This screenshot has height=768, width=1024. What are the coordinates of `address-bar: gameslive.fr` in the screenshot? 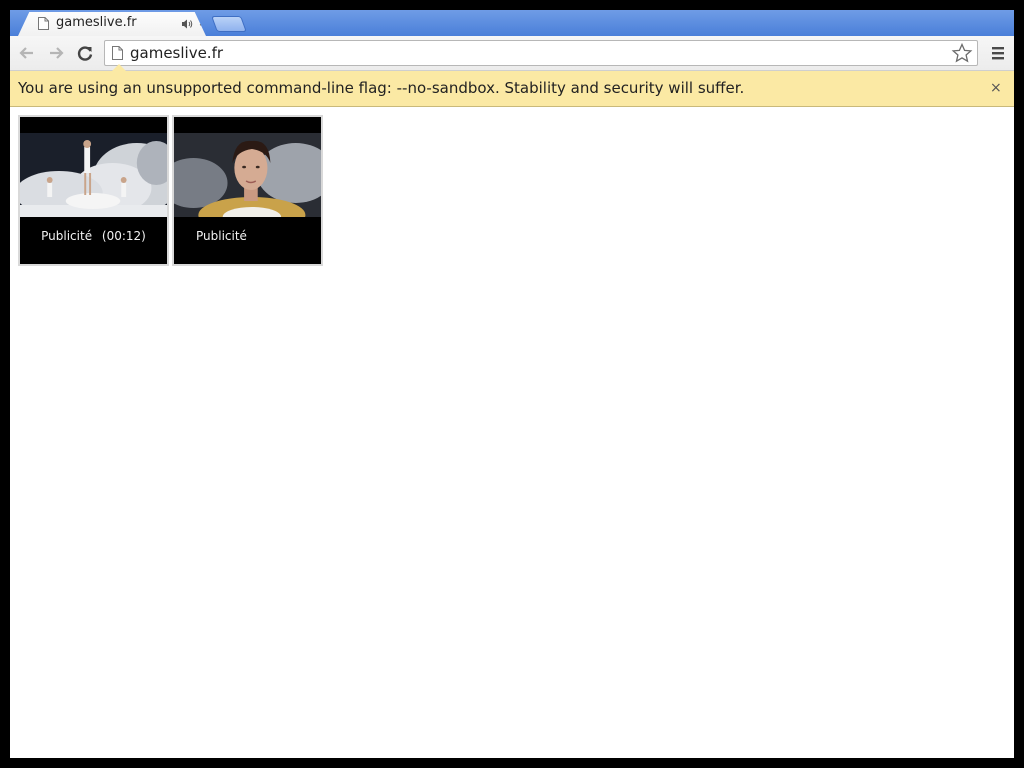 It's located at (541, 53).